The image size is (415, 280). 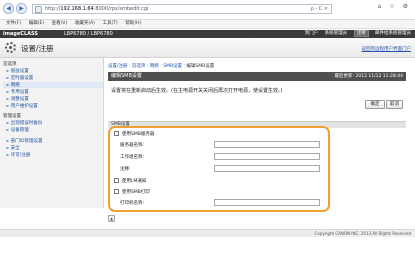 I want to click on ok-button: 确定, so click(x=375, y=104).